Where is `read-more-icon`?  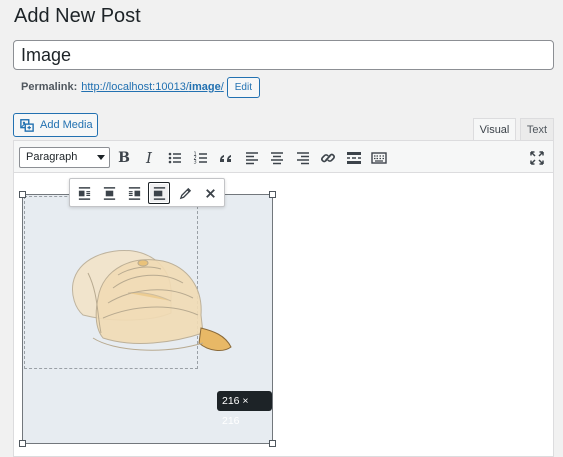
read-more-icon is located at coordinates (354, 158).